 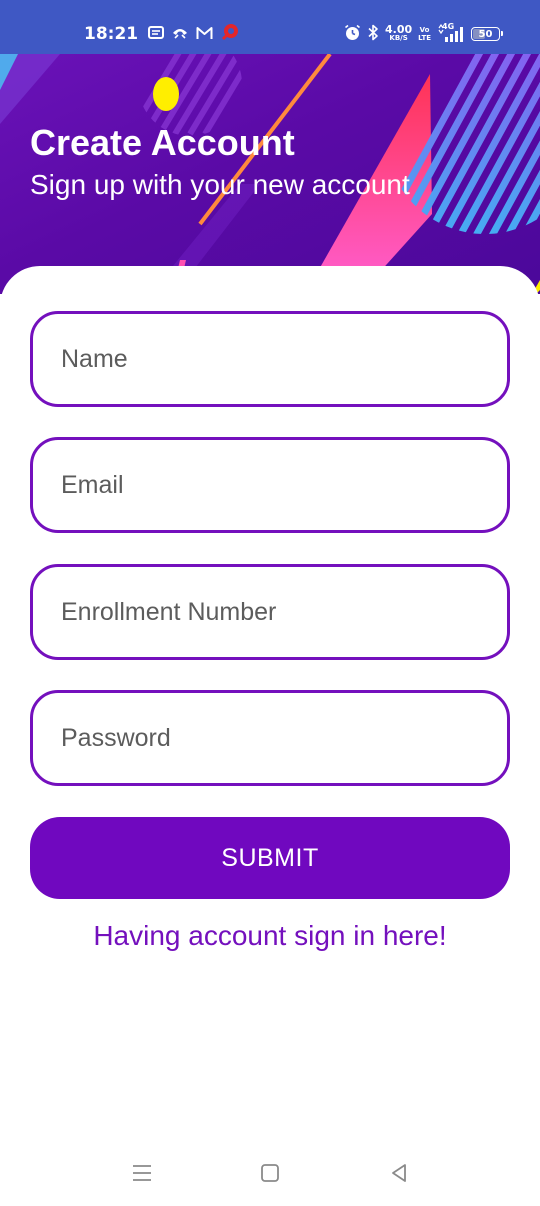 I want to click on gmail-icon, so click(x=204, y=34).